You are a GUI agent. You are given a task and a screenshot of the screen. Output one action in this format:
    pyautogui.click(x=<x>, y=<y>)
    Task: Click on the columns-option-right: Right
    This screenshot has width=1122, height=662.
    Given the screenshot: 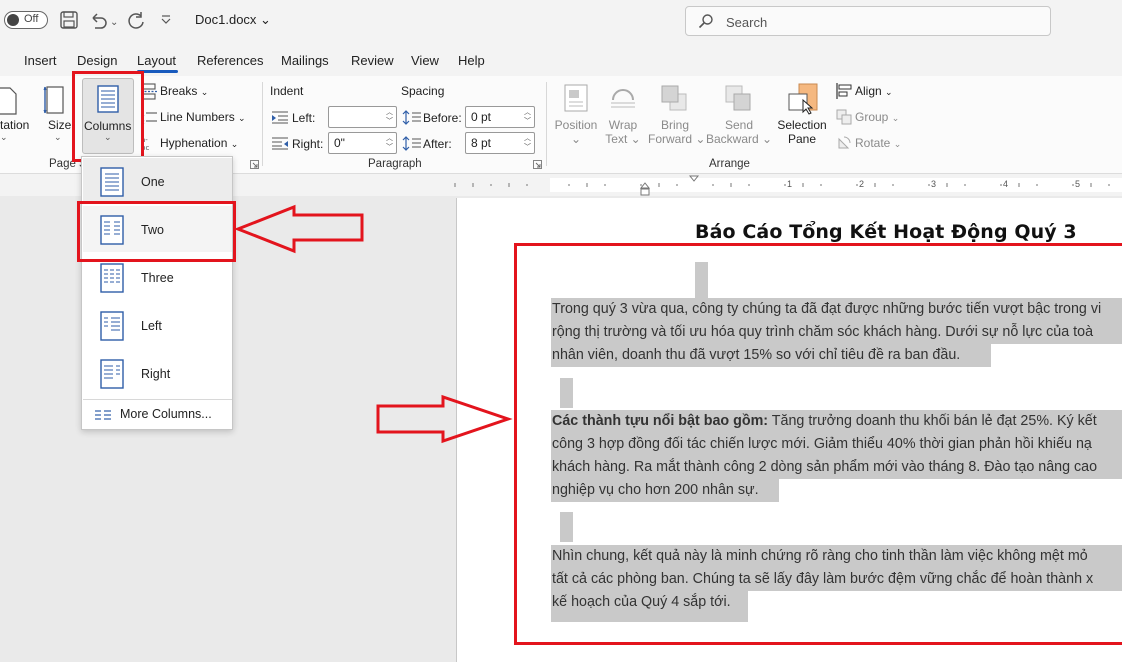 What is the action you would take?
    pyautogui.click(x=157, y=373)
    